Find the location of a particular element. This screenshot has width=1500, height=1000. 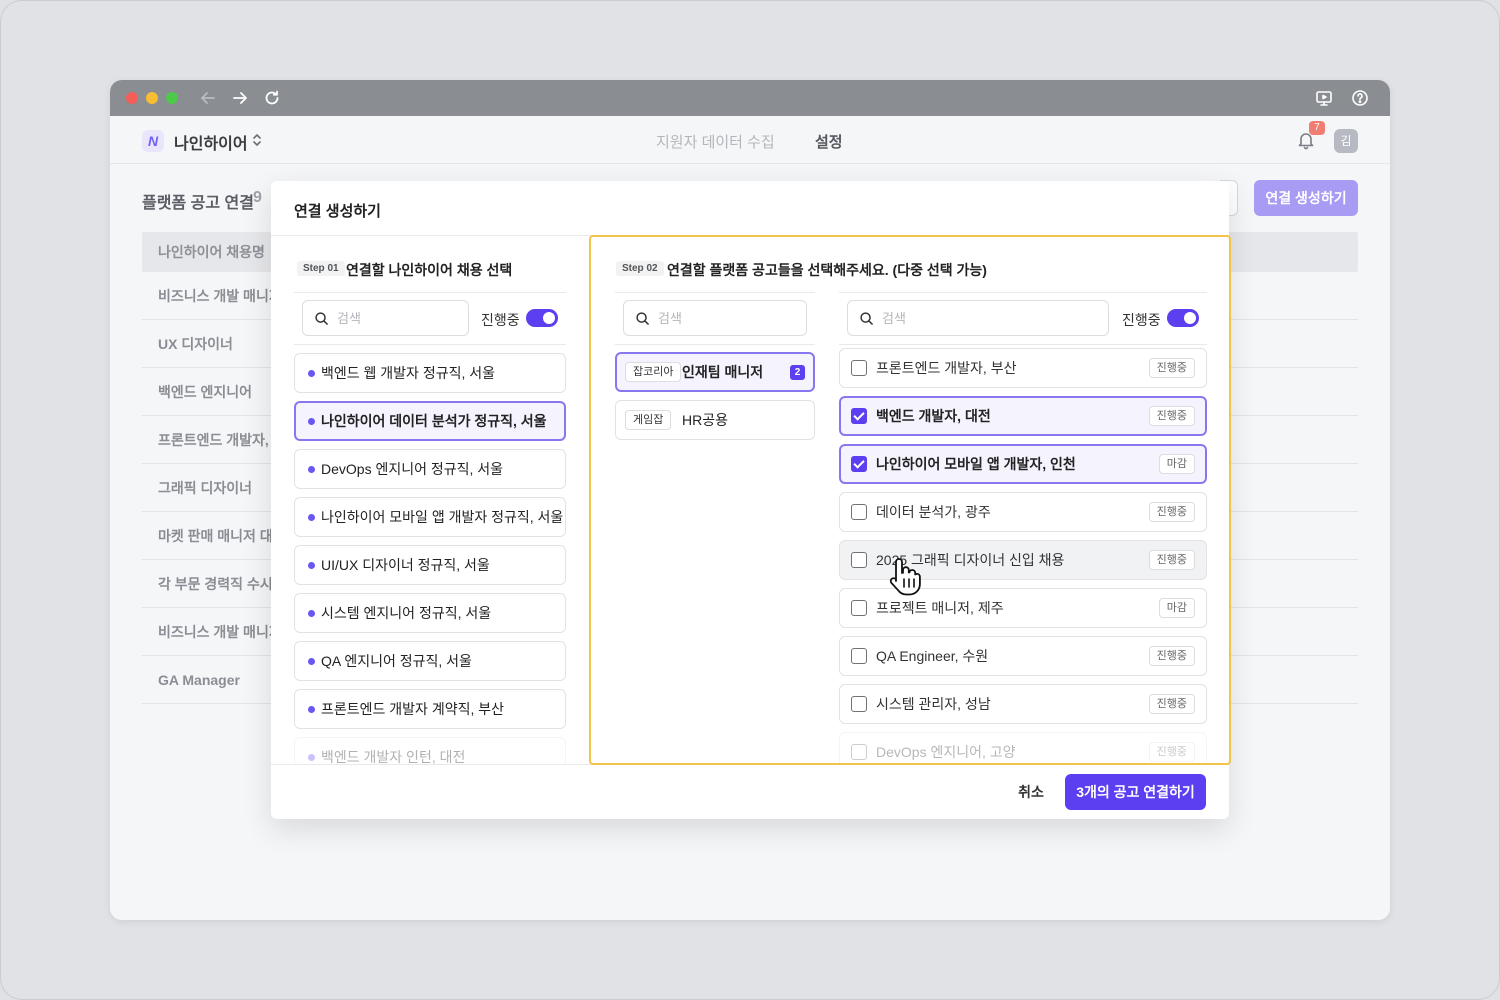

job-item-label: 나인하이어 데이터 분석가 정규직, 서울 is located at coordinates (434, 421).